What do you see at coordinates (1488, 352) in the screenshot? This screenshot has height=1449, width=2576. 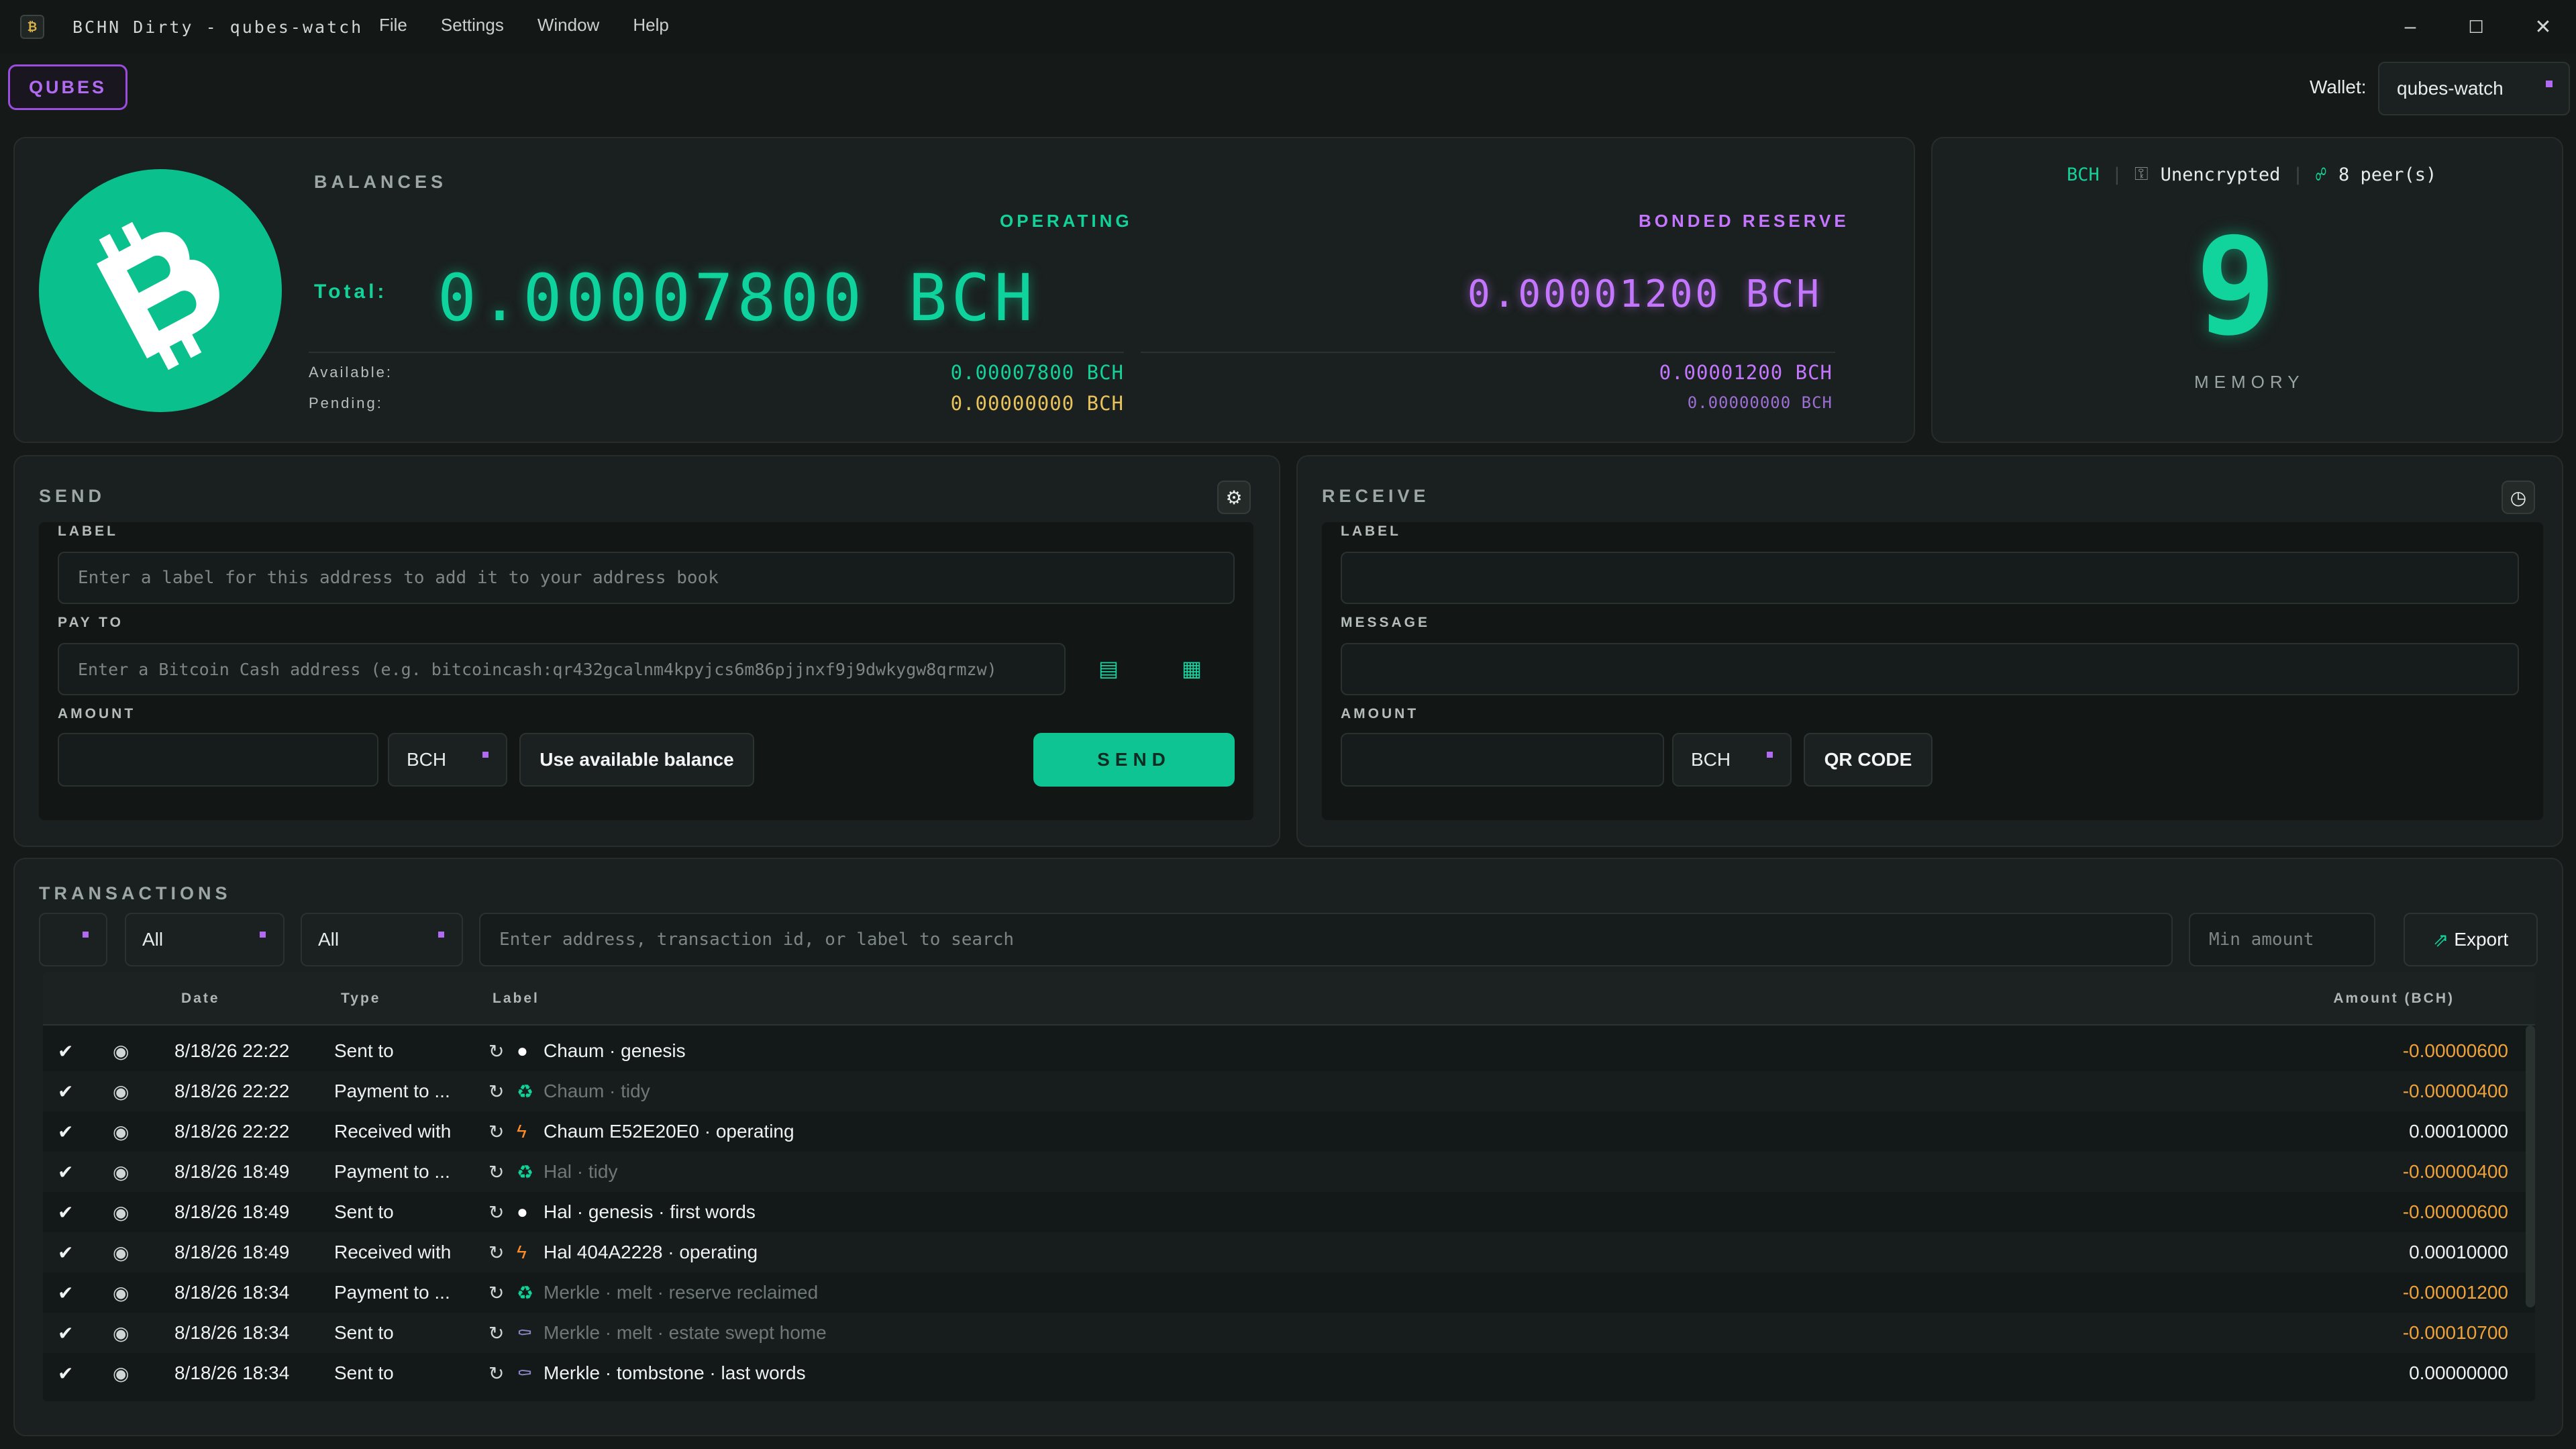 I see `balance-divider` at bounding box center [1488, 352].